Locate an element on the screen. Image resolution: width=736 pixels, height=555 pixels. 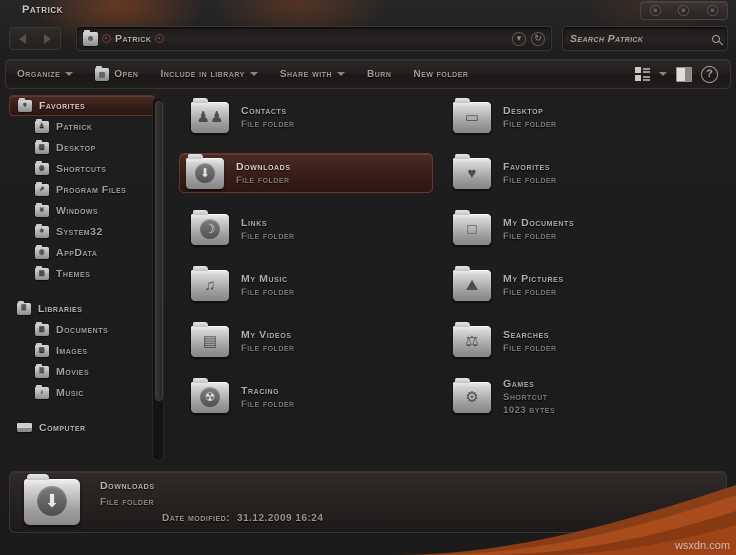
toolbar-label: Share with is located at coordinates (305, 74).